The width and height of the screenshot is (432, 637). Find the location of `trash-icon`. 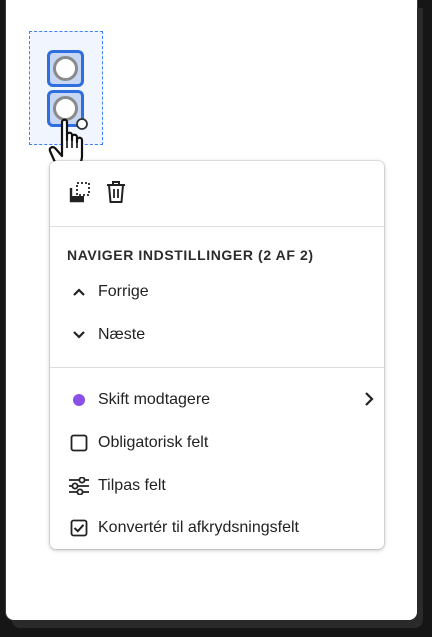

trash-icon is located at coordinates (116, 192).